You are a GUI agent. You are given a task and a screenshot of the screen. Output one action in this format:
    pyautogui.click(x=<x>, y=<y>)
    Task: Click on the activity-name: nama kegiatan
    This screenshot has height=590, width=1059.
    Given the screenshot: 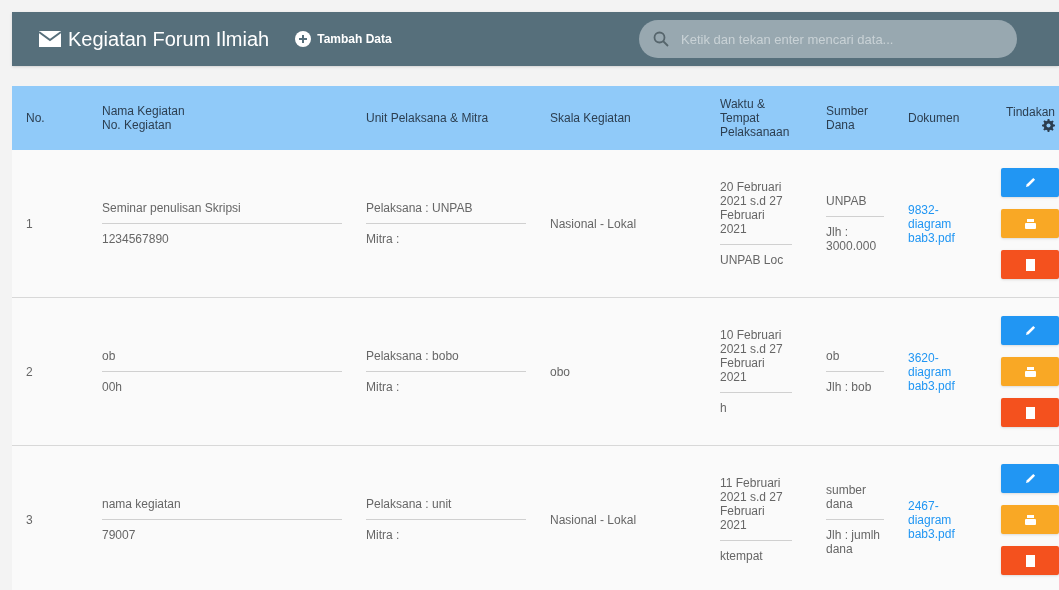 What is the action you would take?
    pyautogui.click(x=222, y=508)
    